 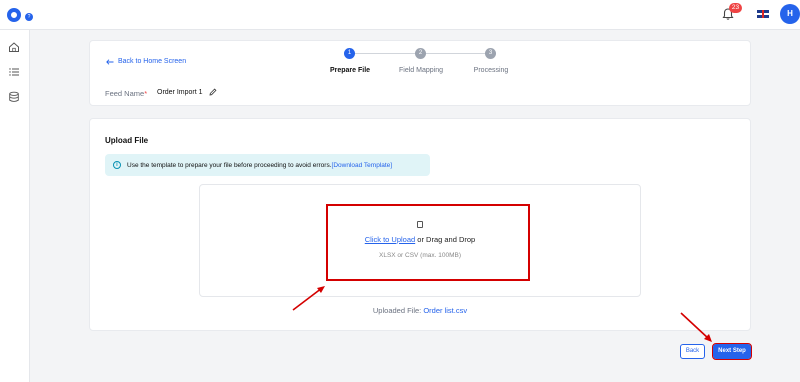 What do you see at coordinates (362, 165) in the screenshot?
I see `download-template-link: [Download Template]` at bounding box center [362, 165].